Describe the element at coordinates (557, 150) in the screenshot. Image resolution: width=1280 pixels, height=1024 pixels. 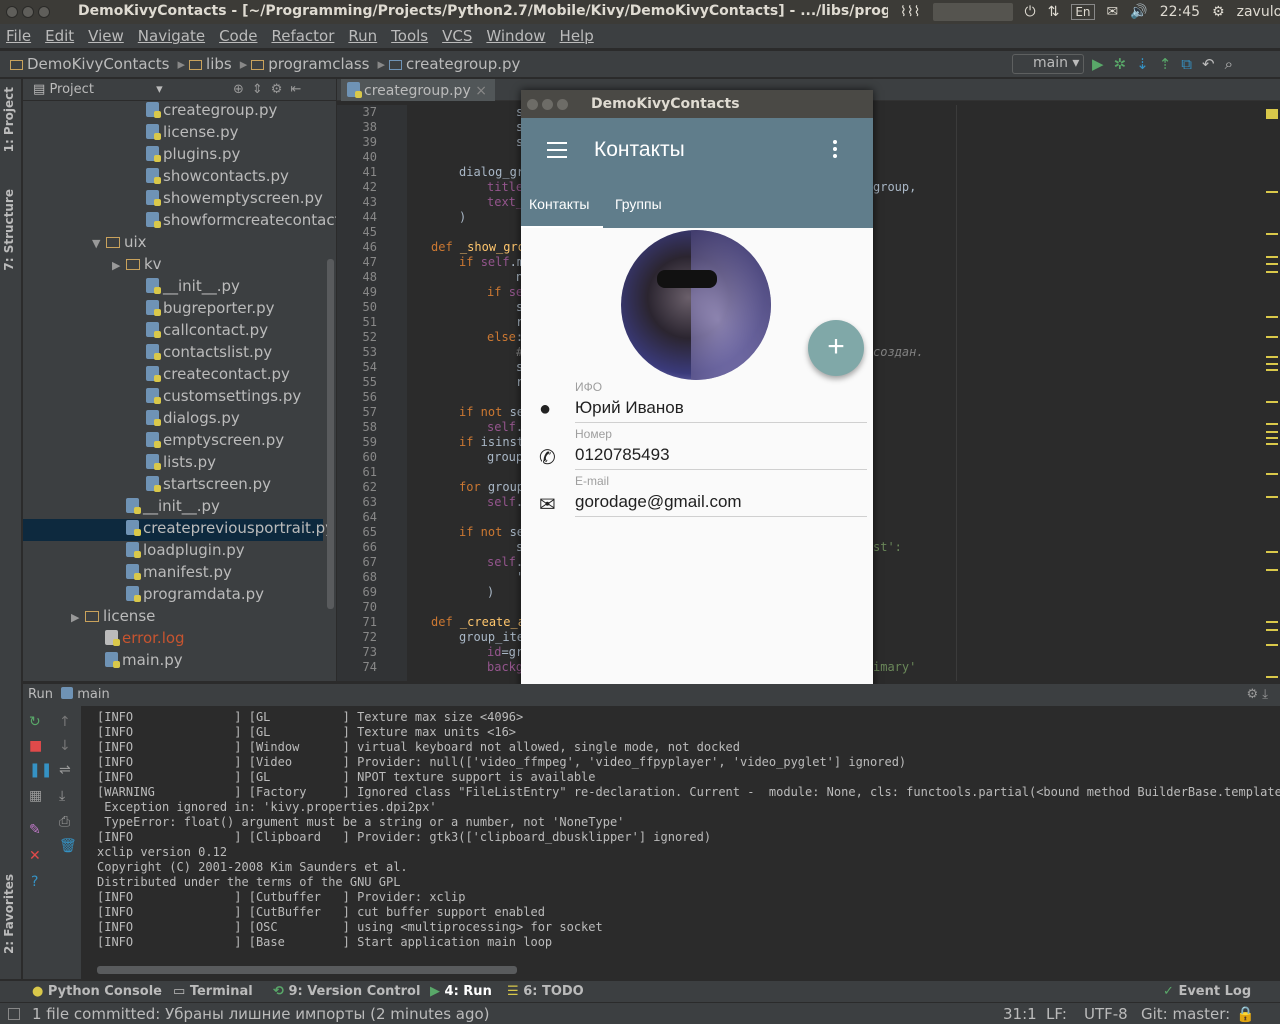
I see `menu-hamburger-icon` at that location.